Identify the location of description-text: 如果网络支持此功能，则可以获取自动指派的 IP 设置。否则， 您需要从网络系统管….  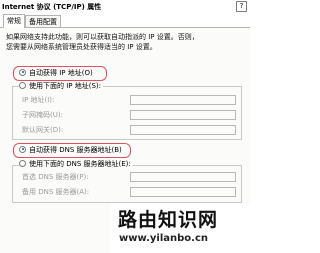
(124, 42).